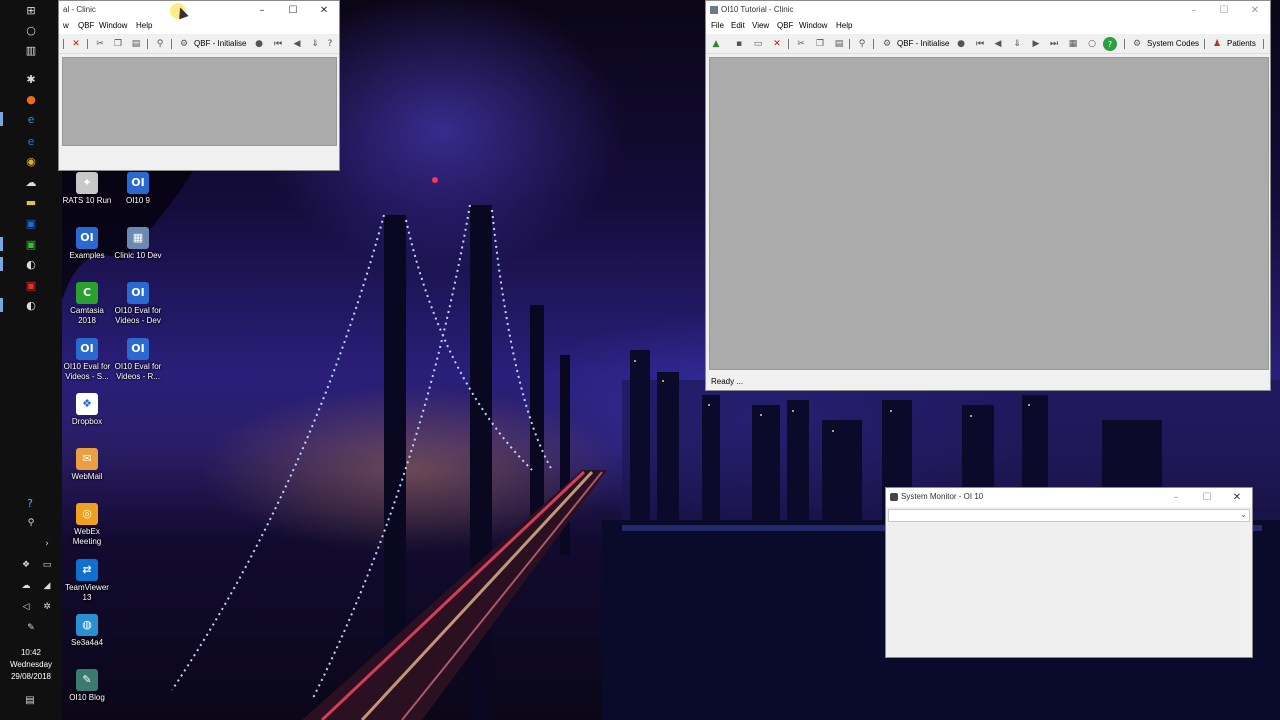 This screenshot has width=1280, height=720. Describe the element at coordinates (31, 677) in the screenshot. I see `clock-date: 29/08/2018` at that location.